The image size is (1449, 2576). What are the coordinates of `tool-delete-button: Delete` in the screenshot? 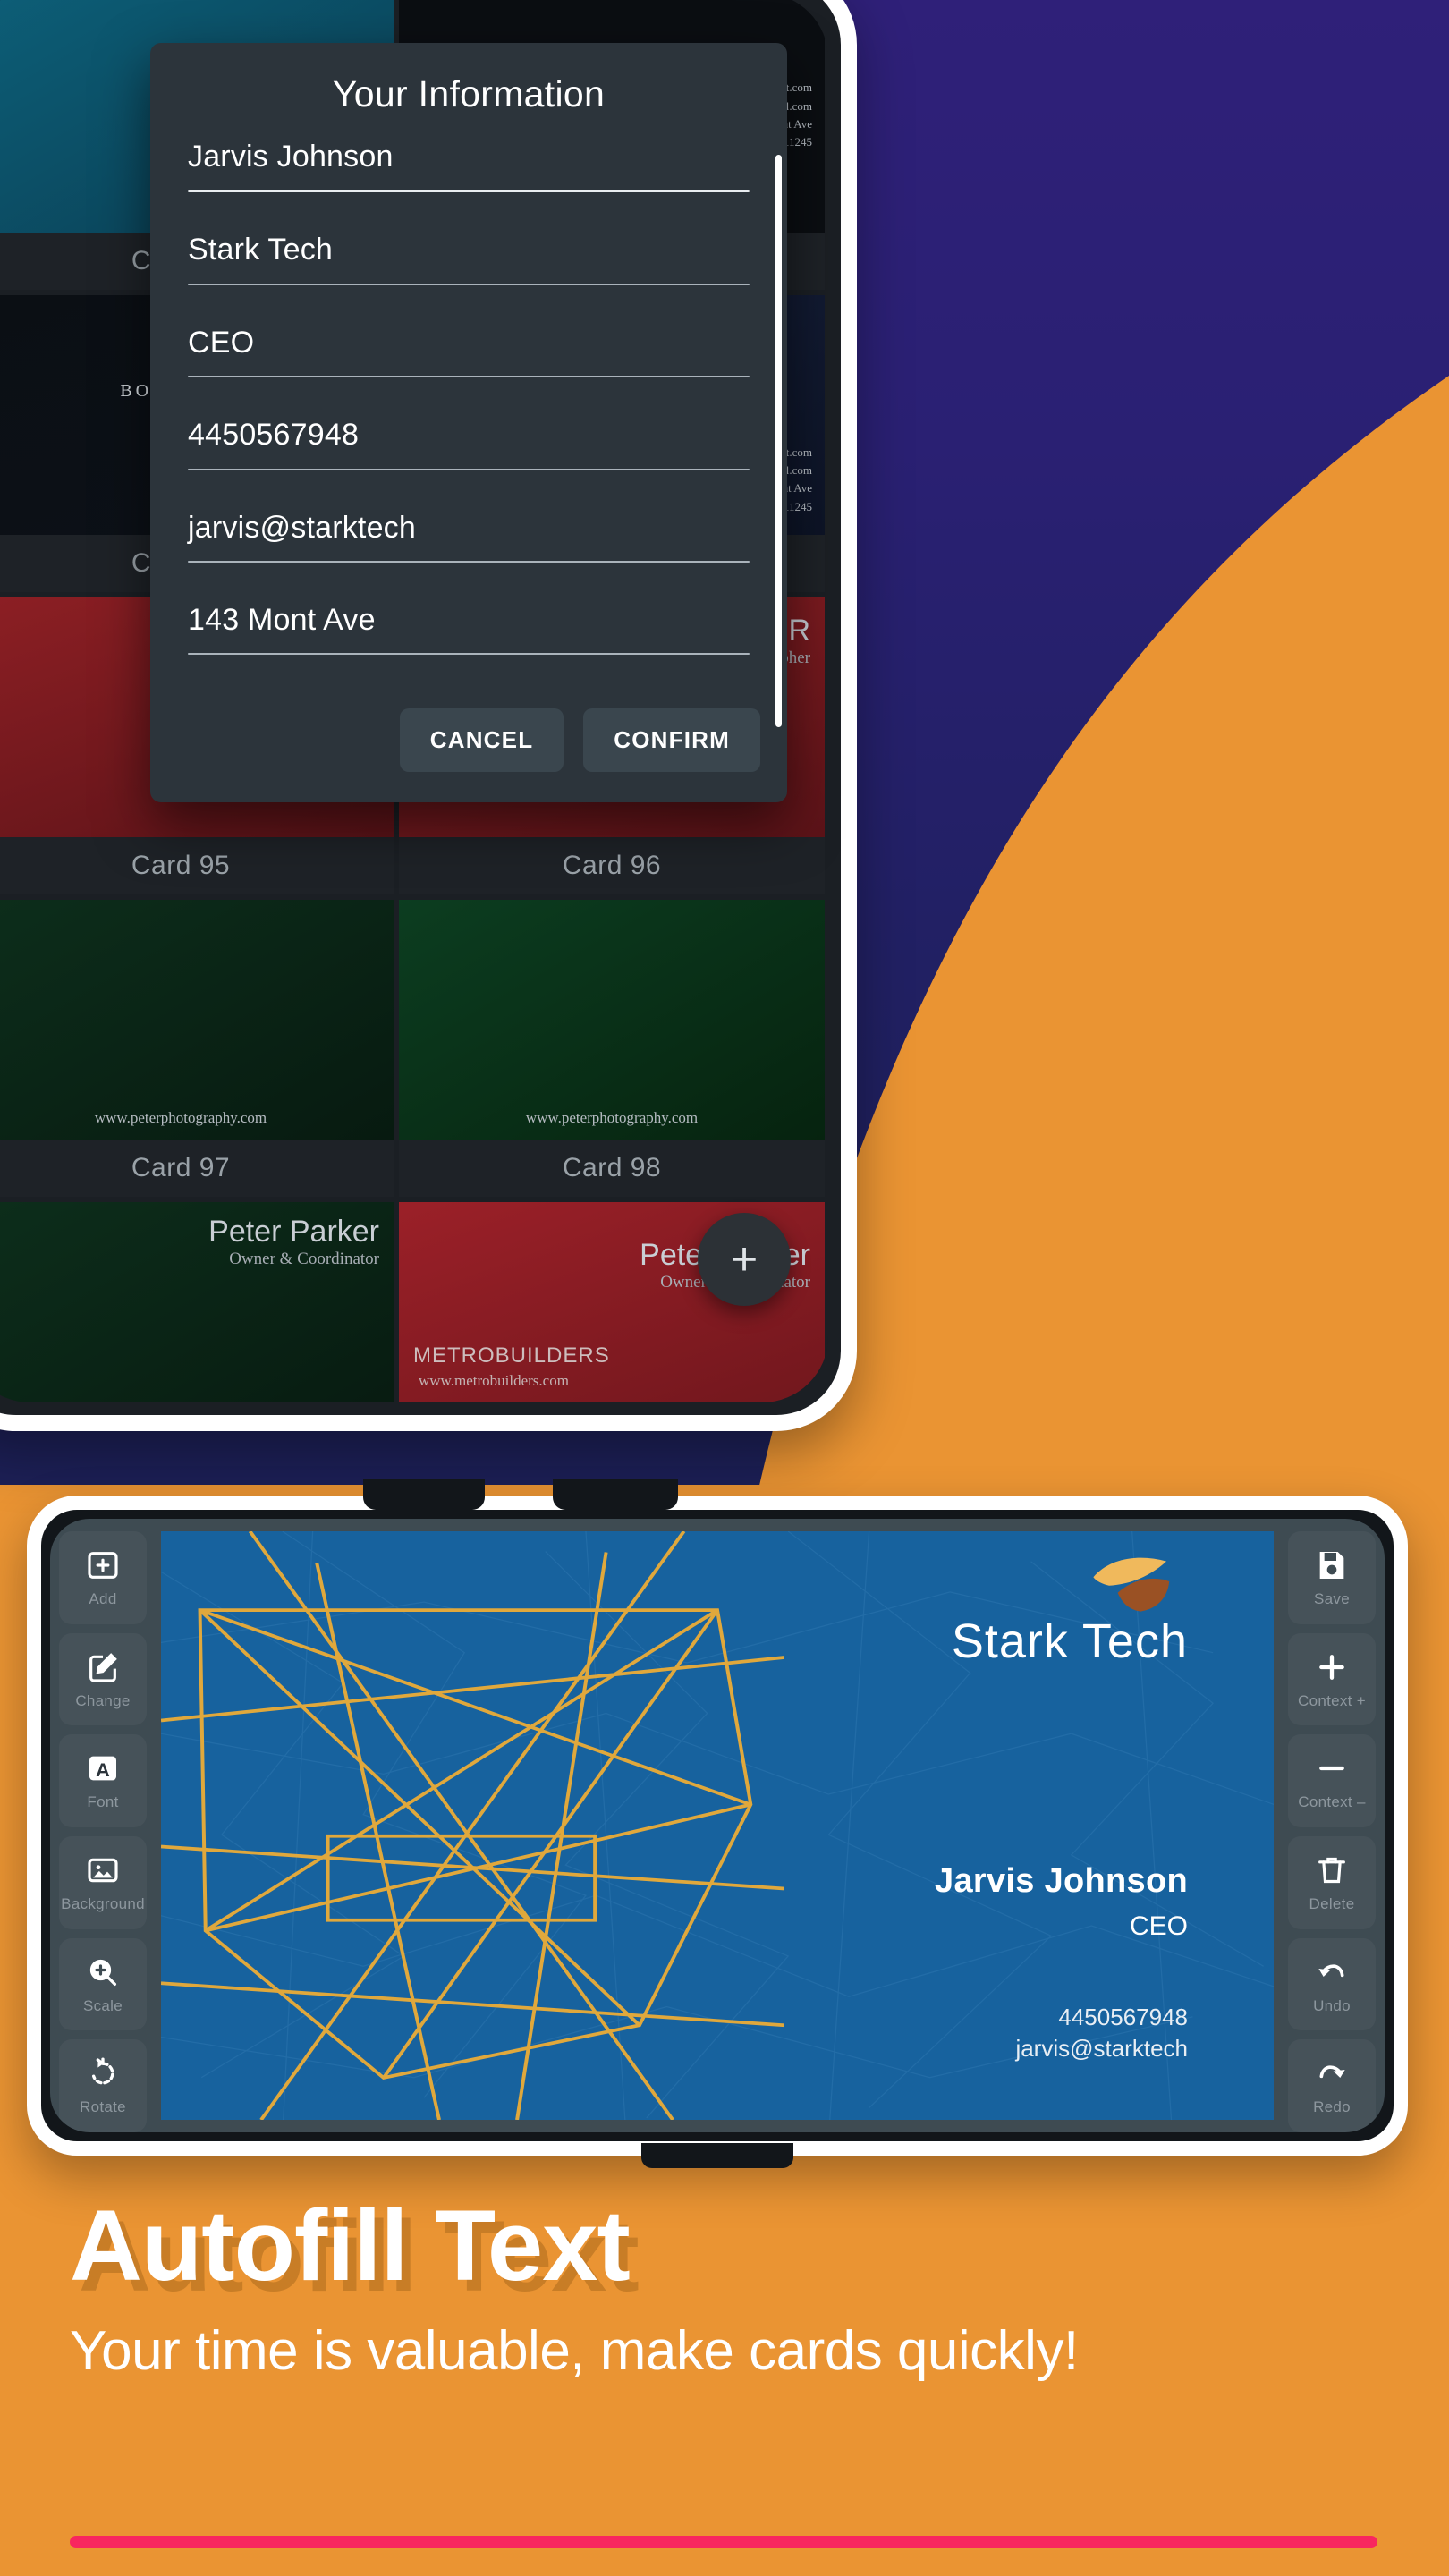 It's located at (1332, 1882).